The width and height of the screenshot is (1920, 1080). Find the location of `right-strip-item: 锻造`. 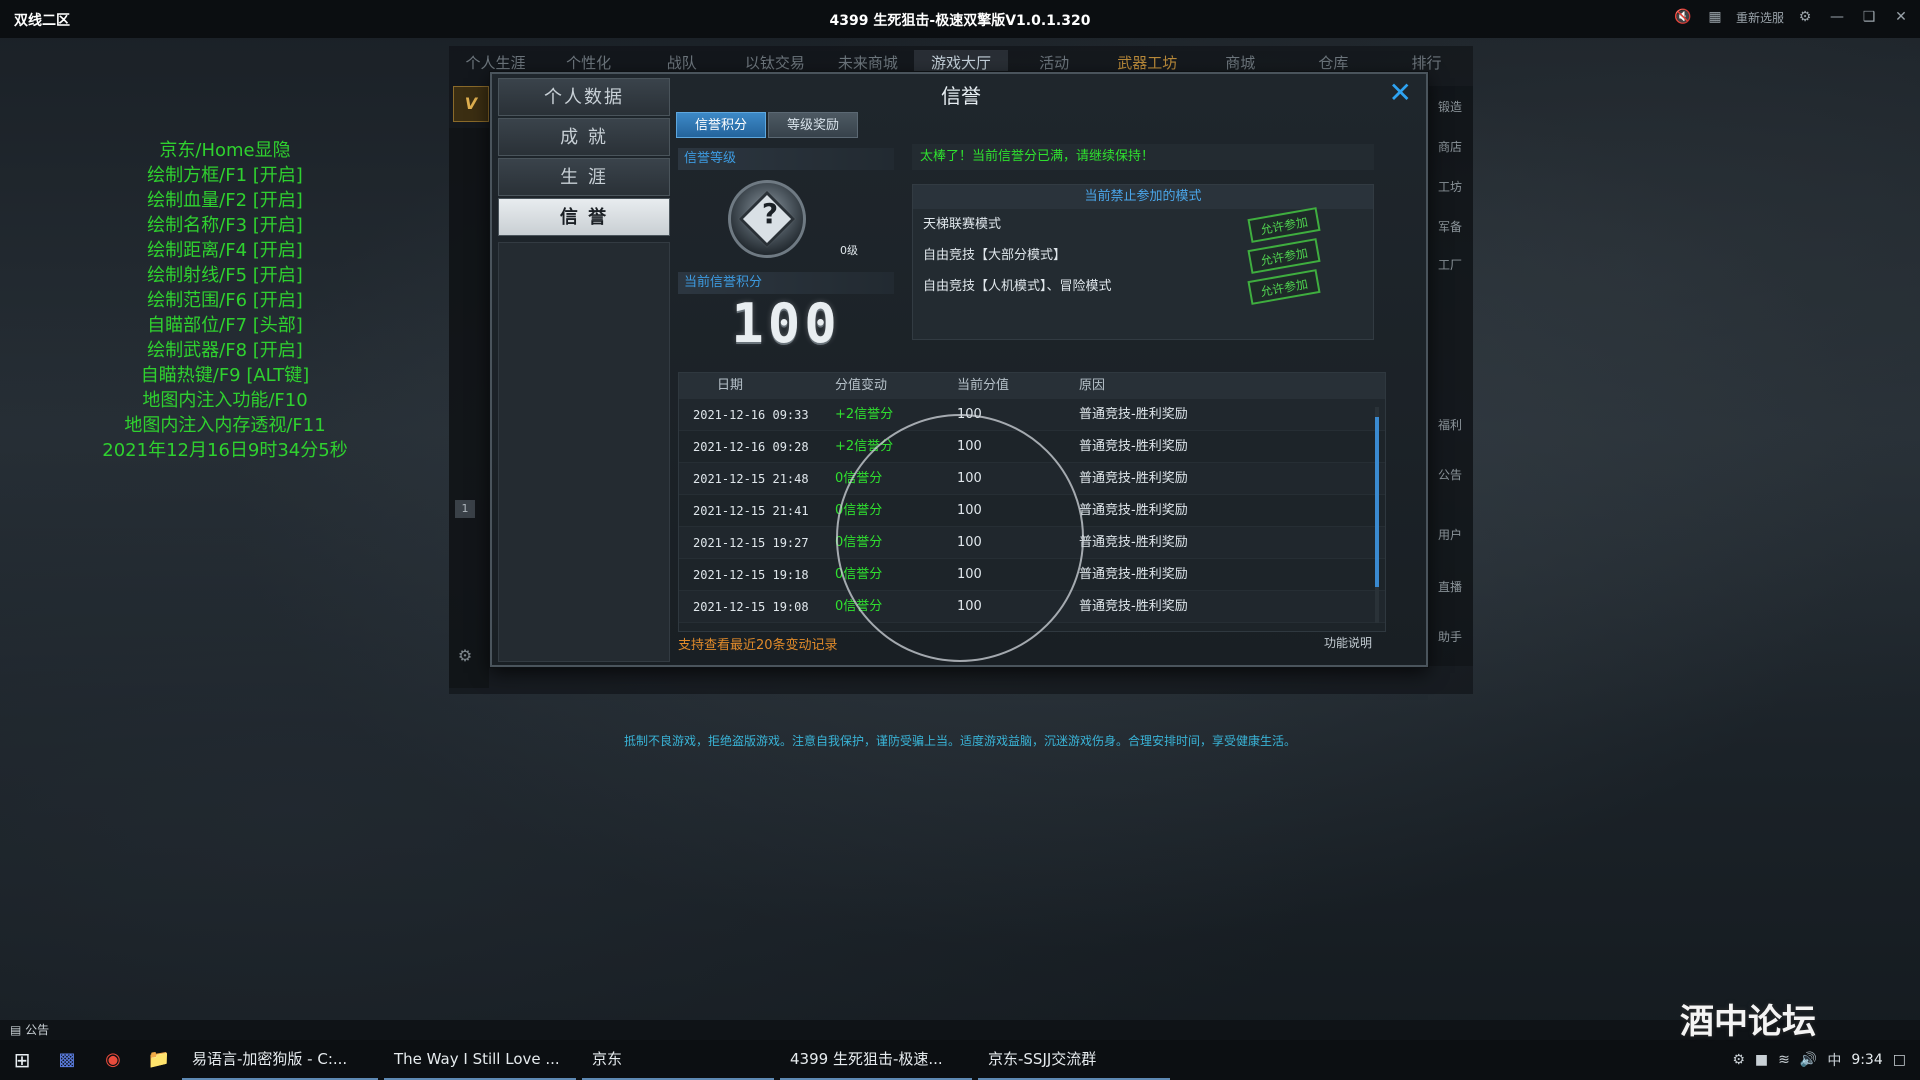

right-strip-item: 锻造 is located at coordinates (1450, 106).